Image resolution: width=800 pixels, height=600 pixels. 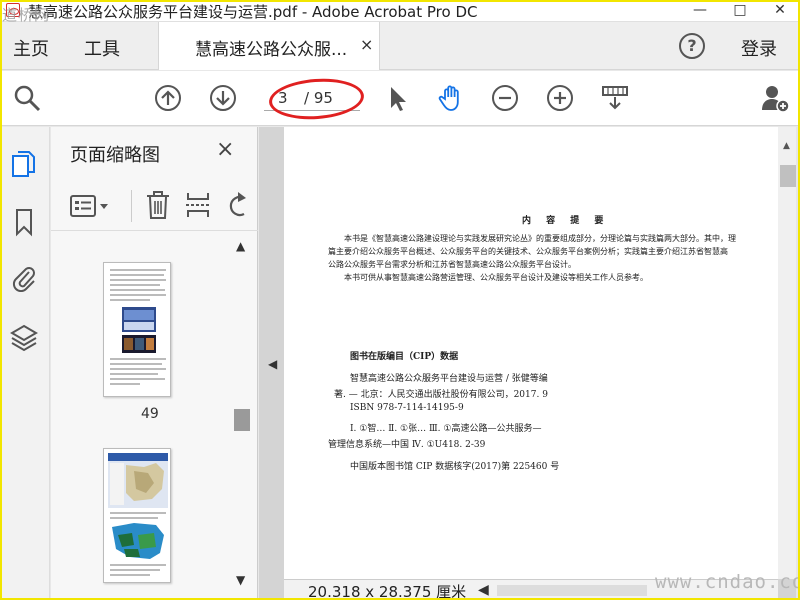 What do you see at coordinates (90, 206) in the screenshot?
I see `thumbnail-options-icon` at bounding box center [90, 206].